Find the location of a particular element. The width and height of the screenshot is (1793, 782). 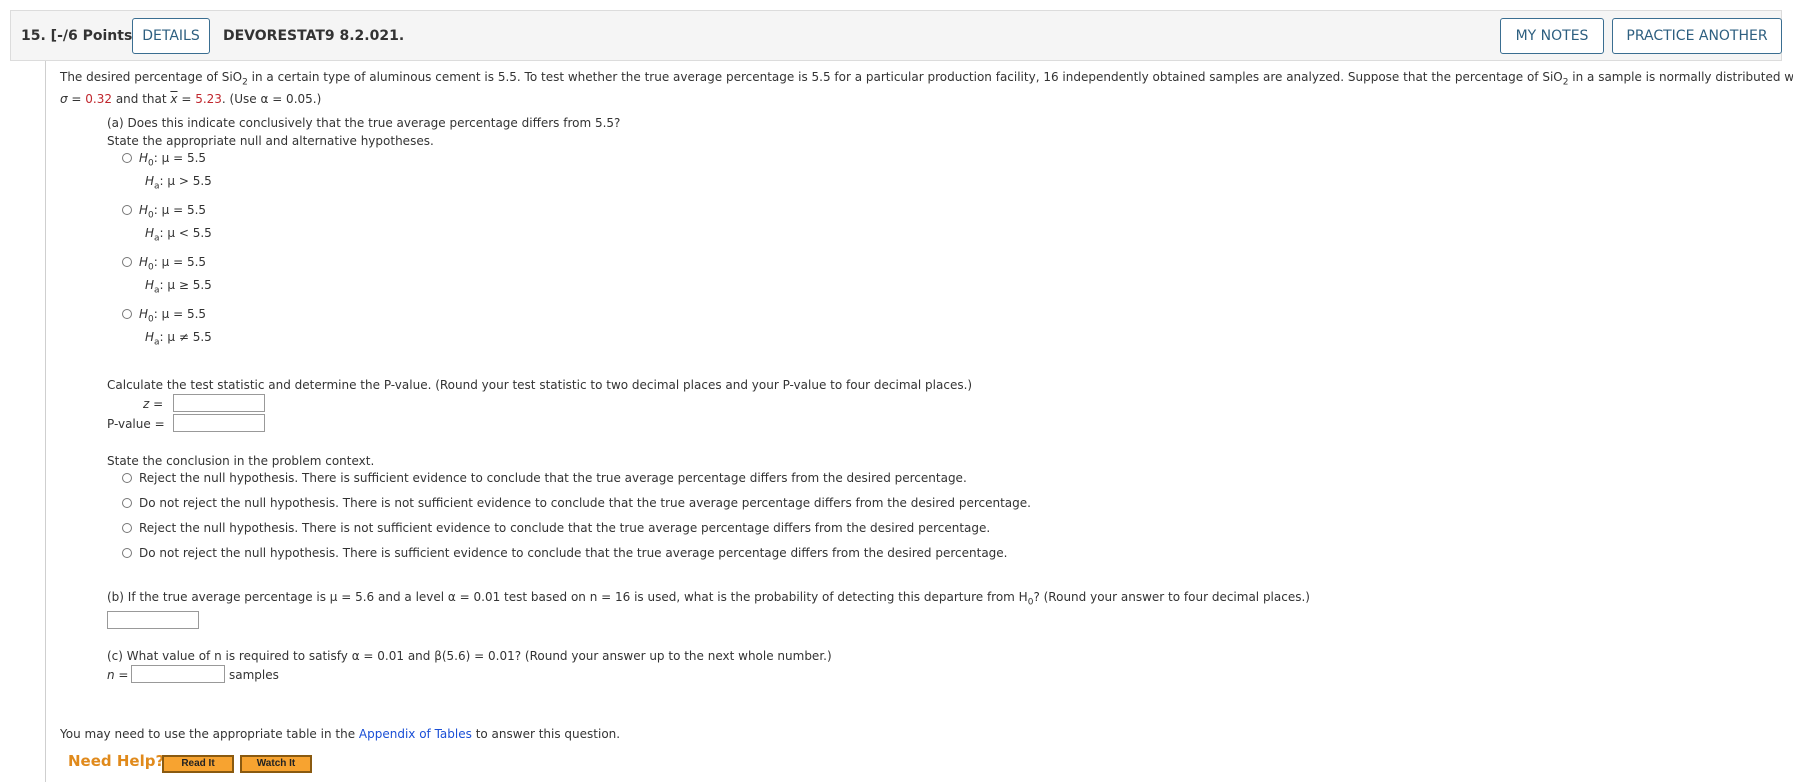

hypothesis-option-2-radio is located at coordinates (127, 210).